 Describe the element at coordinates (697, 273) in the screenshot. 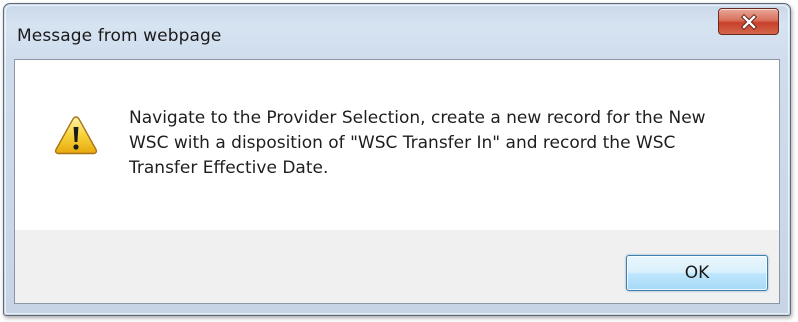

I see `ok-button: OK` at that location.